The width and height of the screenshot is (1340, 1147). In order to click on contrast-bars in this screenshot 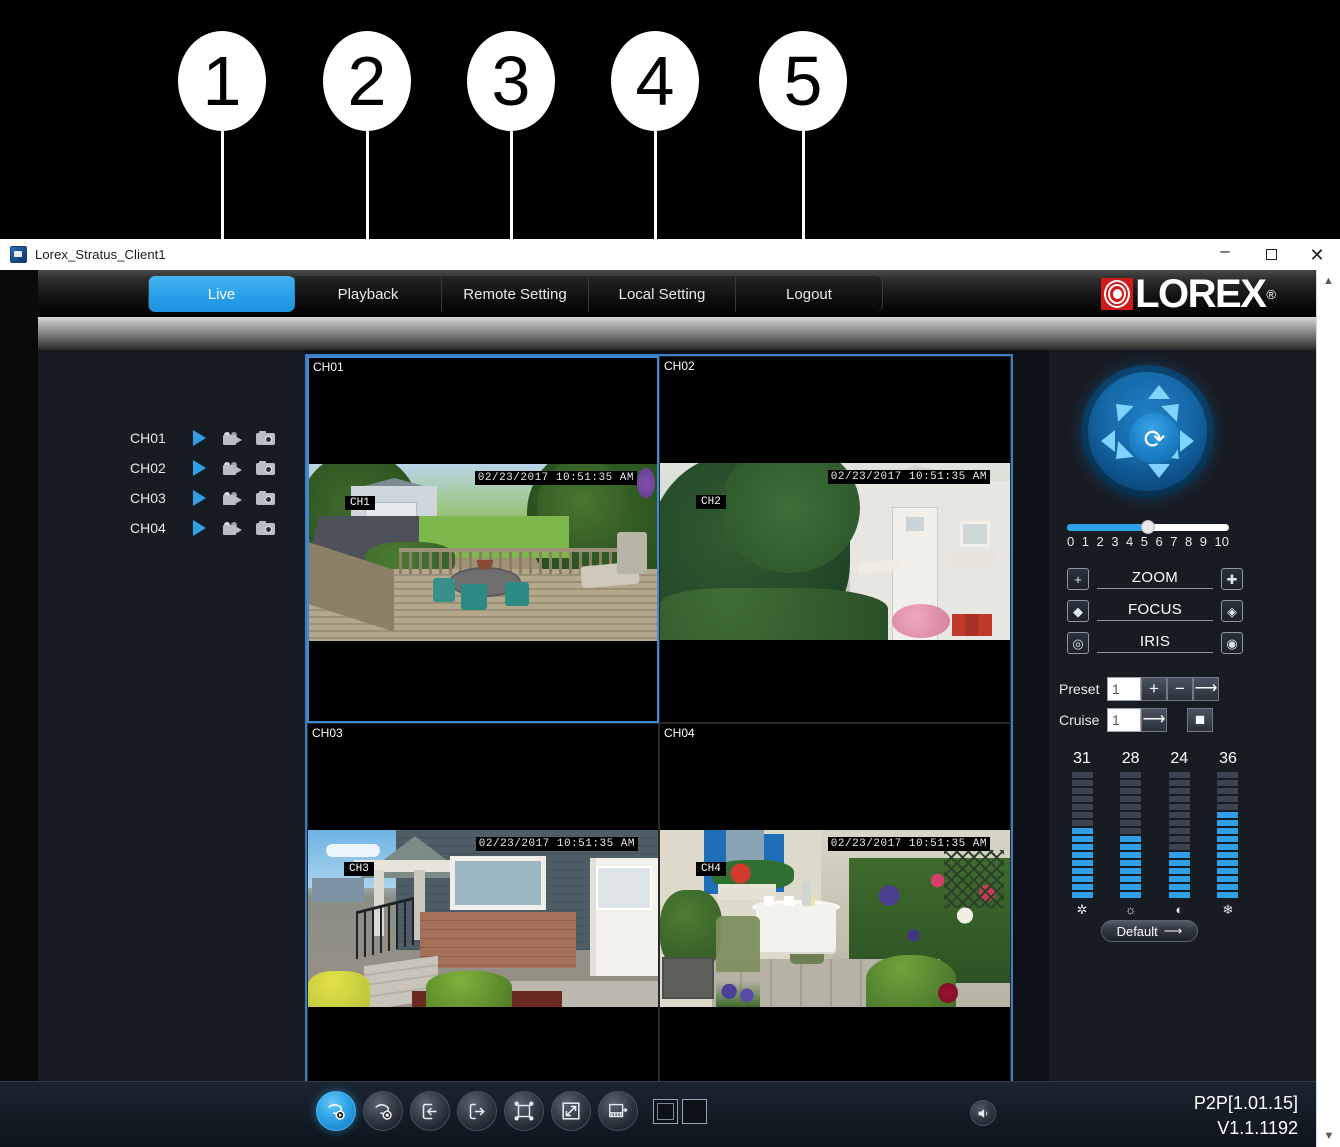, I will do `click(1179, 835)`.